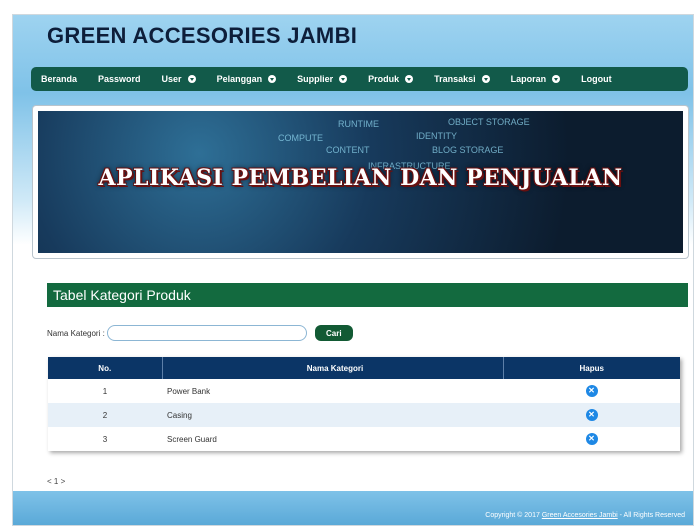 The image size is (696, 526). Describe the element at coordinates (105, 368) in the screenshot. I see `header-no: No.` at that location.